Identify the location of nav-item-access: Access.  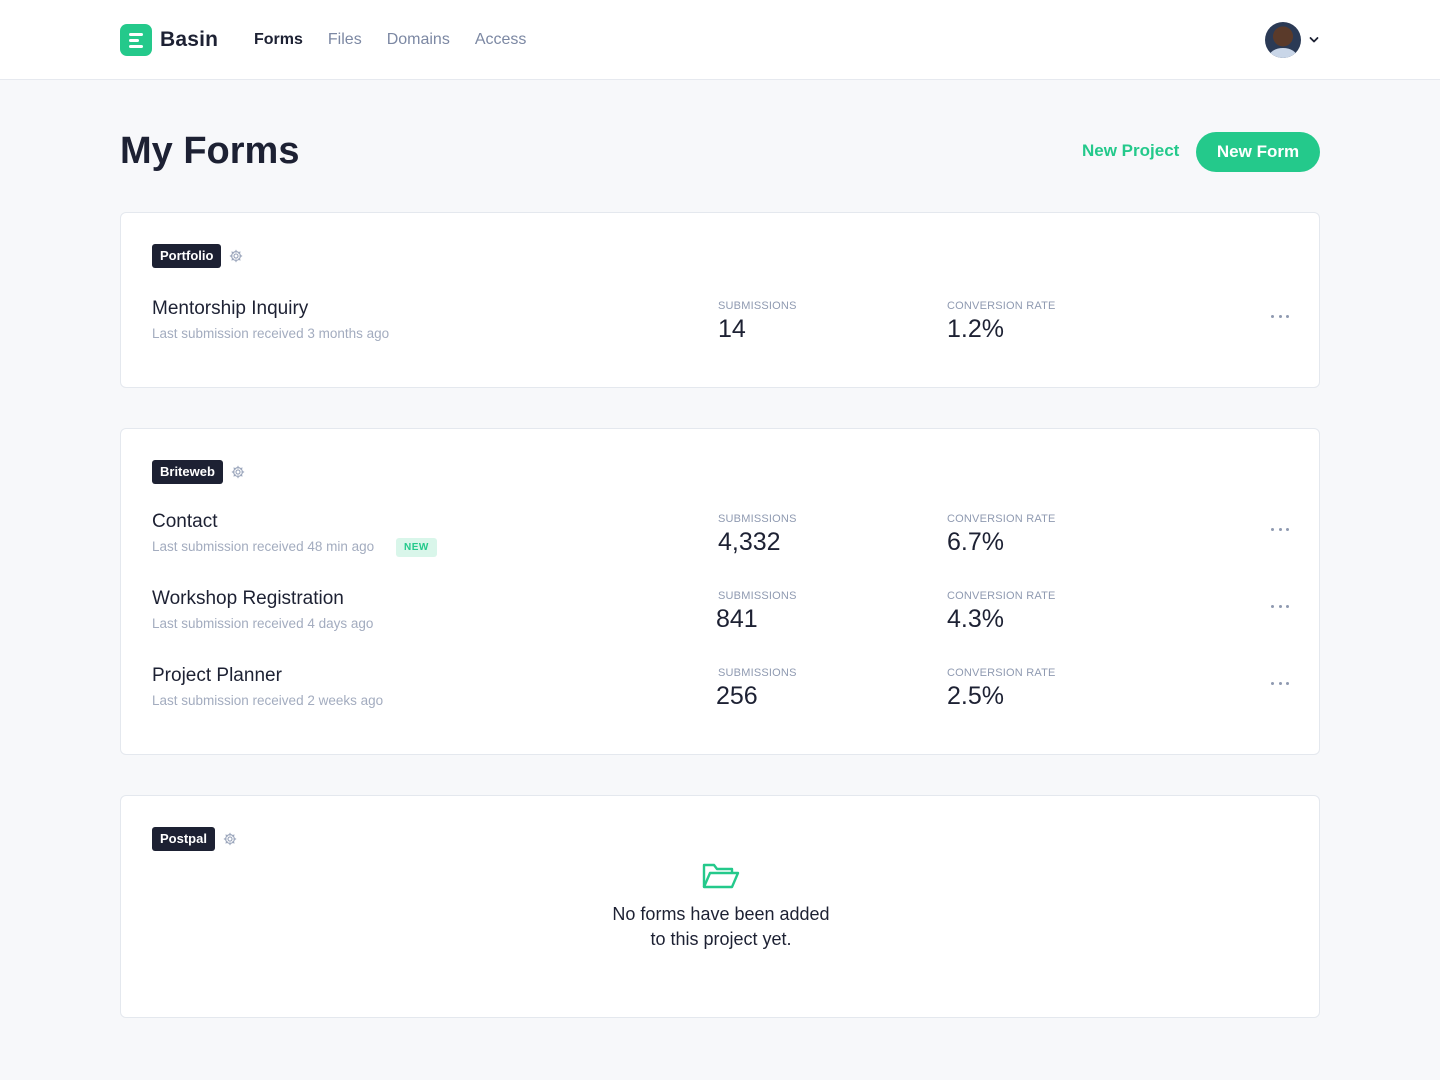
(501, 40).